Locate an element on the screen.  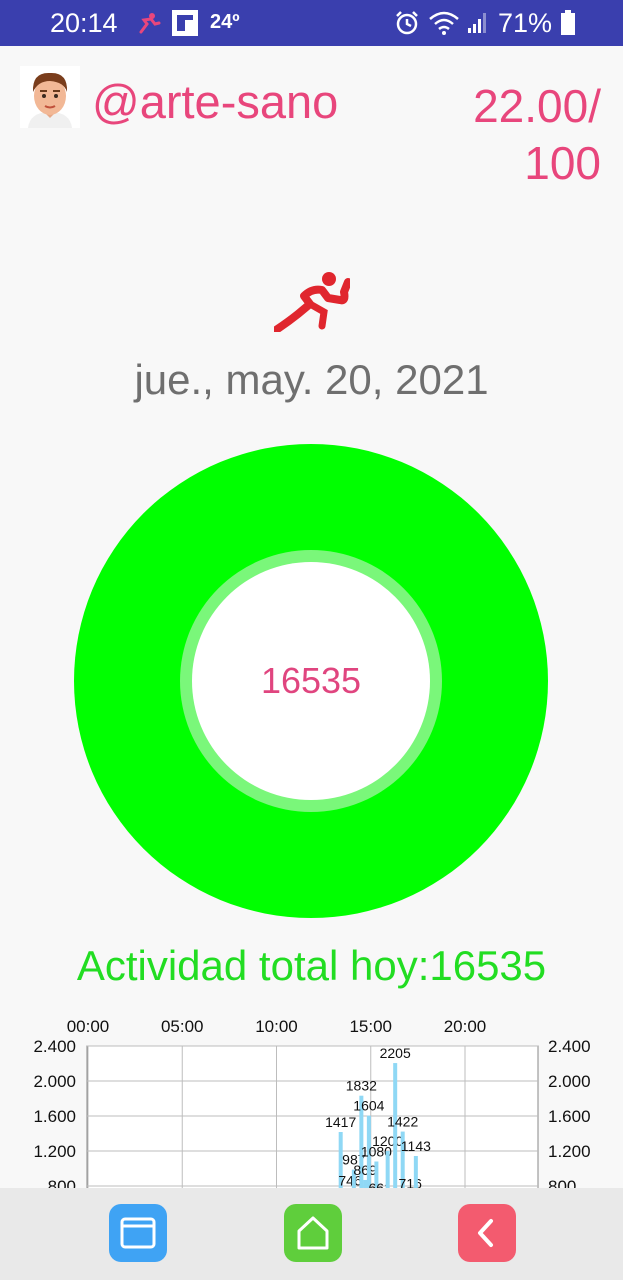
chart-x-tick-label: 00:00 is located at coordinates (88, 1026).